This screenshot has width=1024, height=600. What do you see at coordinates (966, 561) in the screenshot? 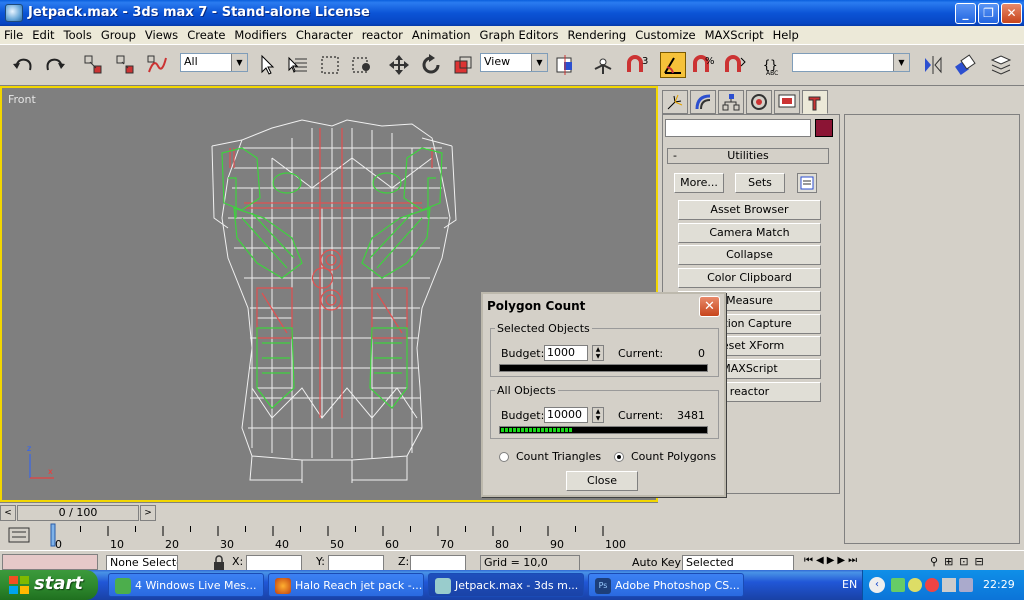
I see `zoom-extents-icon: ⊡` at bounding box center [966, 561].